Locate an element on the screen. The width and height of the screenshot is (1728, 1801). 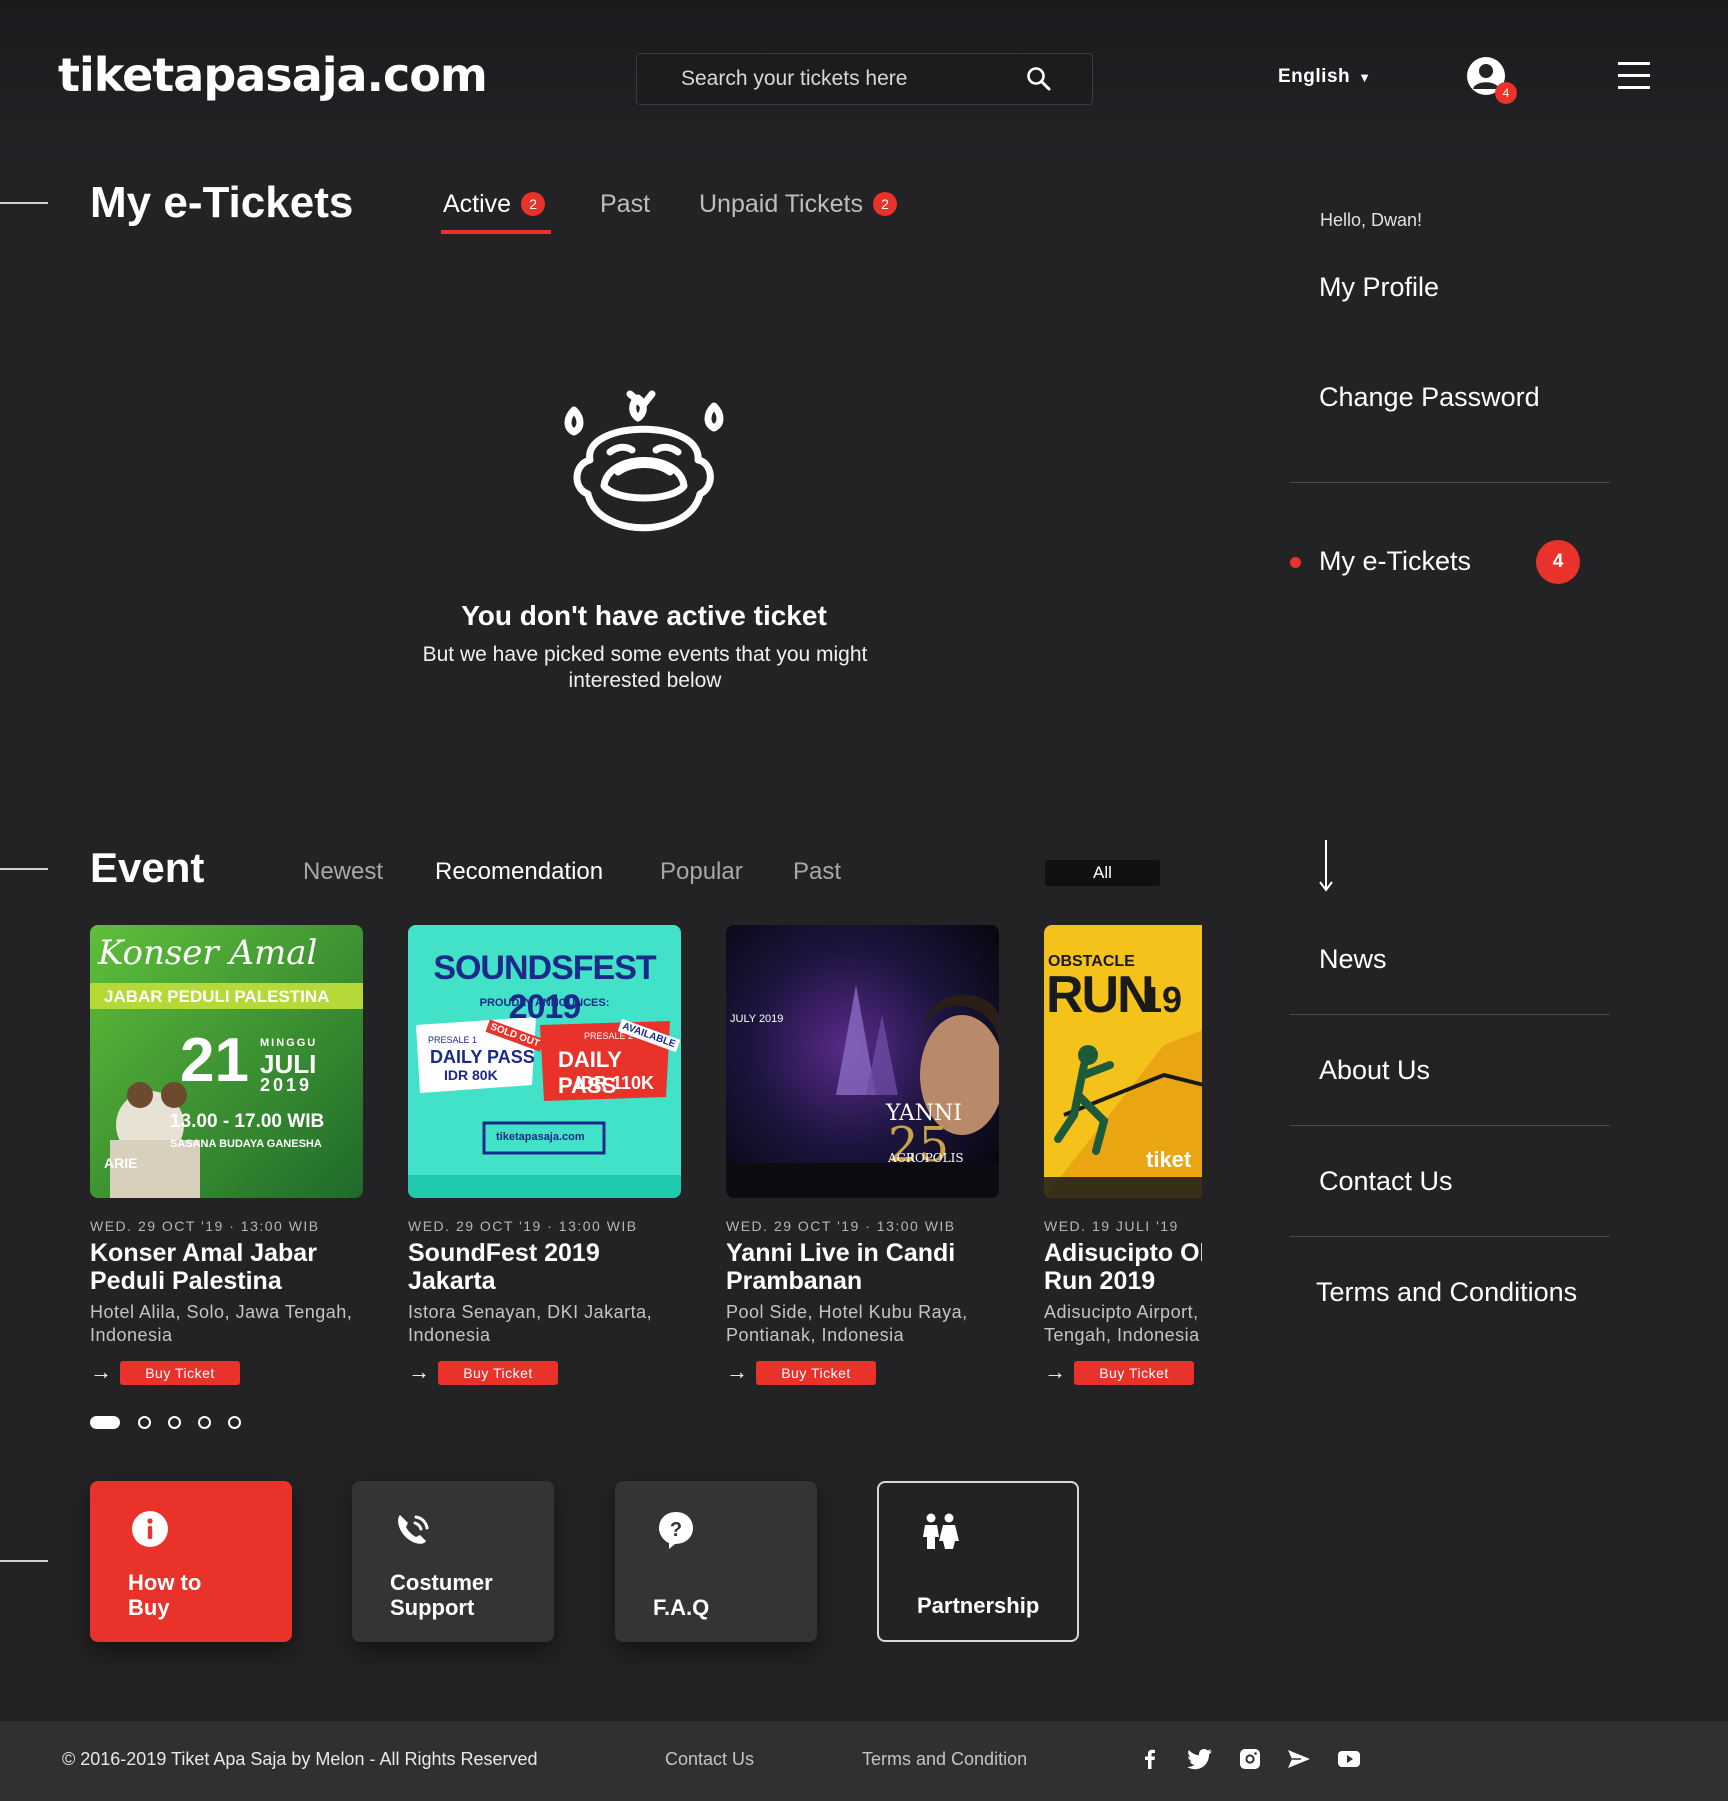
help-label: How to Buy is located at coordinates (165, 1595).